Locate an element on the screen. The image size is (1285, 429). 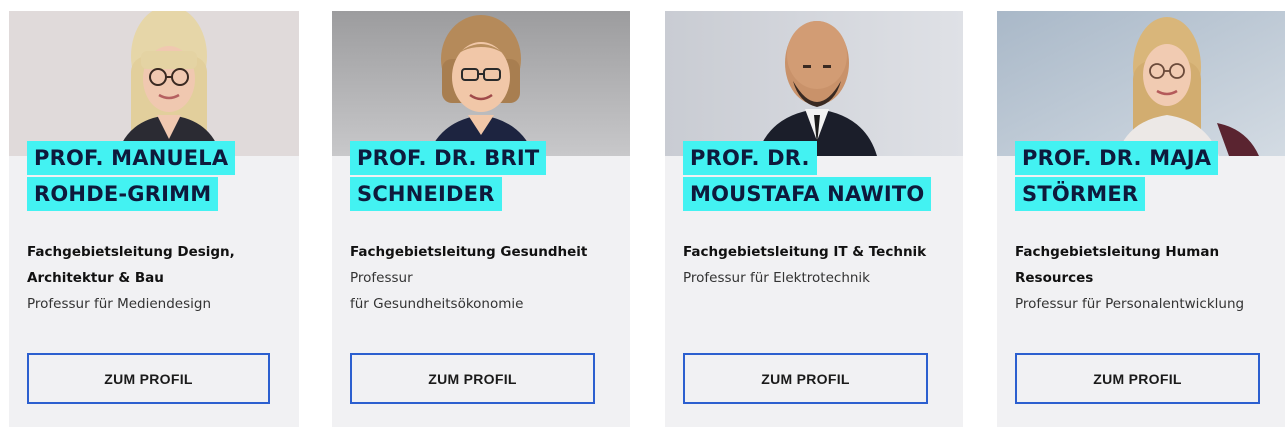
profile-role-line-1: Fachgebietsleitung IT & Technik is located at coordinates (805, 252).